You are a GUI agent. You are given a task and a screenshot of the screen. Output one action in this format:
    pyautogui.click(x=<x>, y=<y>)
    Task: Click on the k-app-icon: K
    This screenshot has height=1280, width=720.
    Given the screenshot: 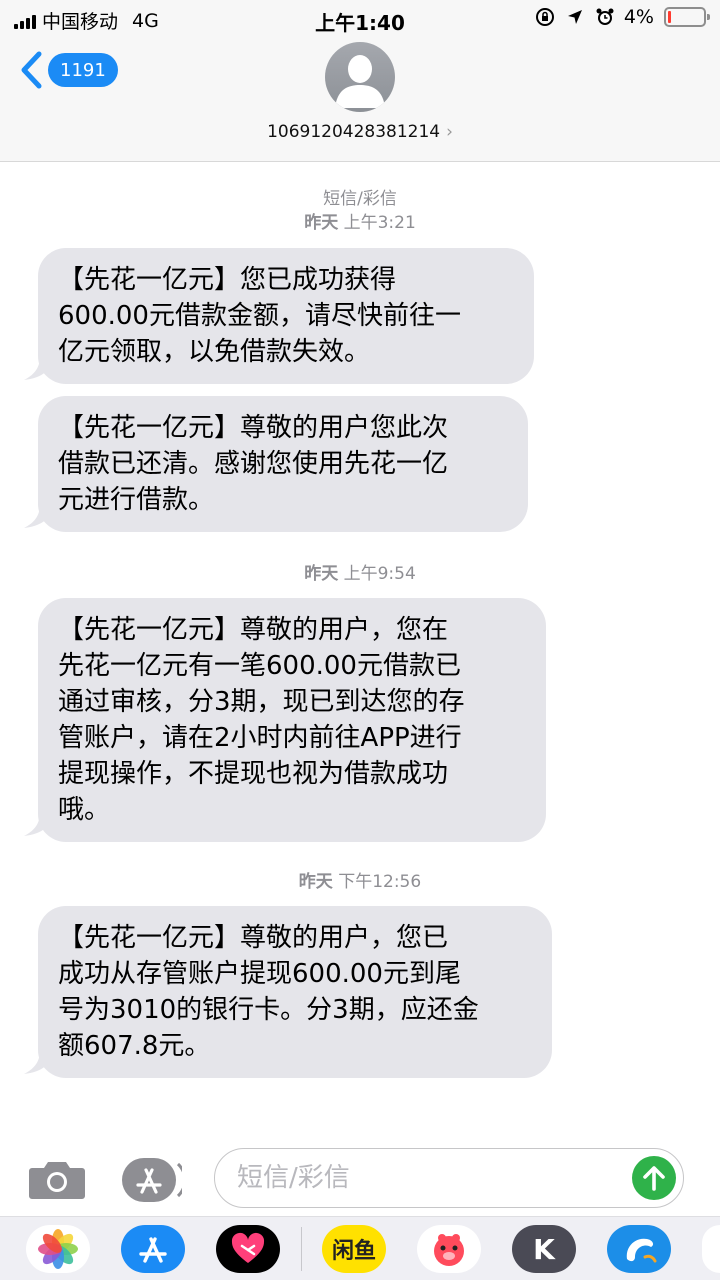 What is the action you would take?
    pyautogui.click(x=544, y=1249)
    